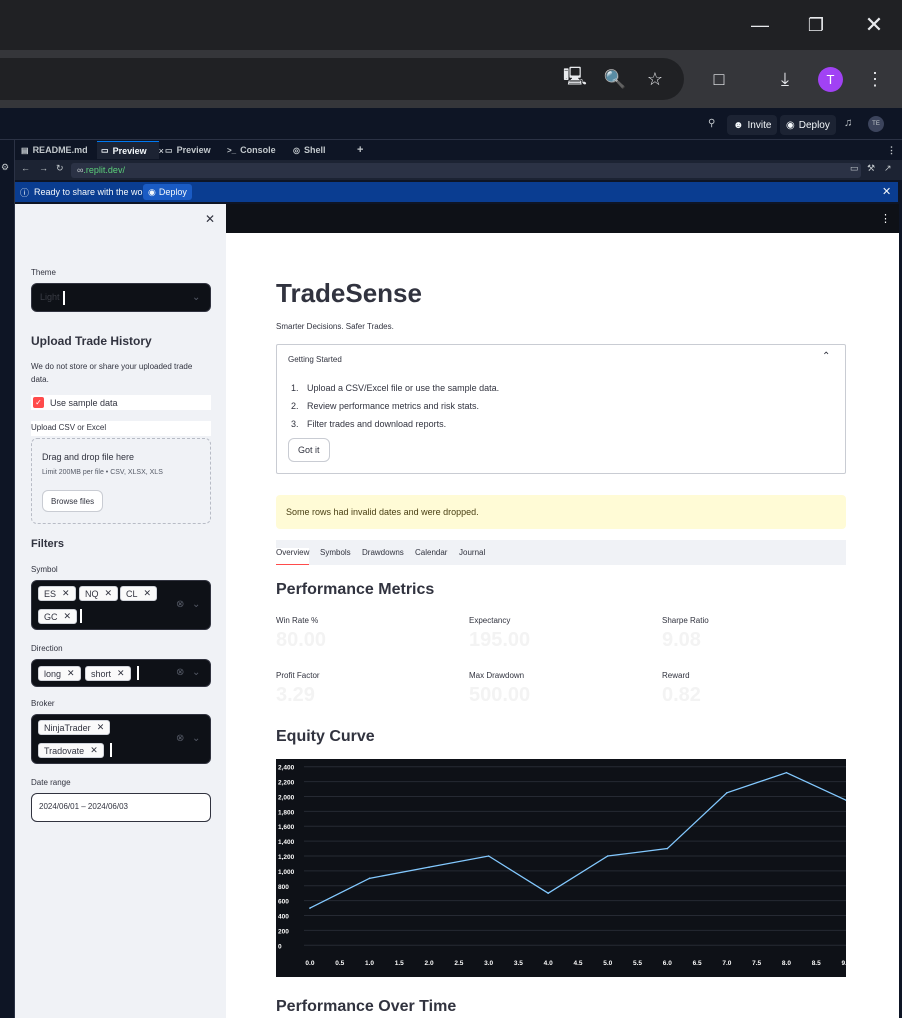 Image resolution: width=902 pixels, height=1018 pixels. What do you see at coordinates (25, 168) in the screenshot?
I see `back-icon: ←` at bounding box center [25, 168].